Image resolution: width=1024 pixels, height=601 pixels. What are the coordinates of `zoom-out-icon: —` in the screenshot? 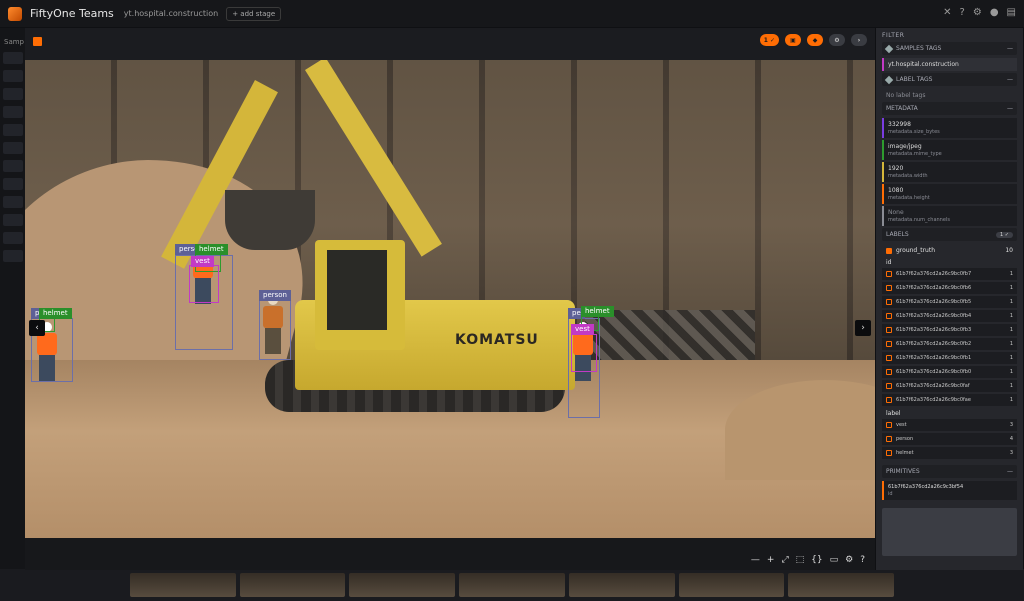 It's located at (755, 560).